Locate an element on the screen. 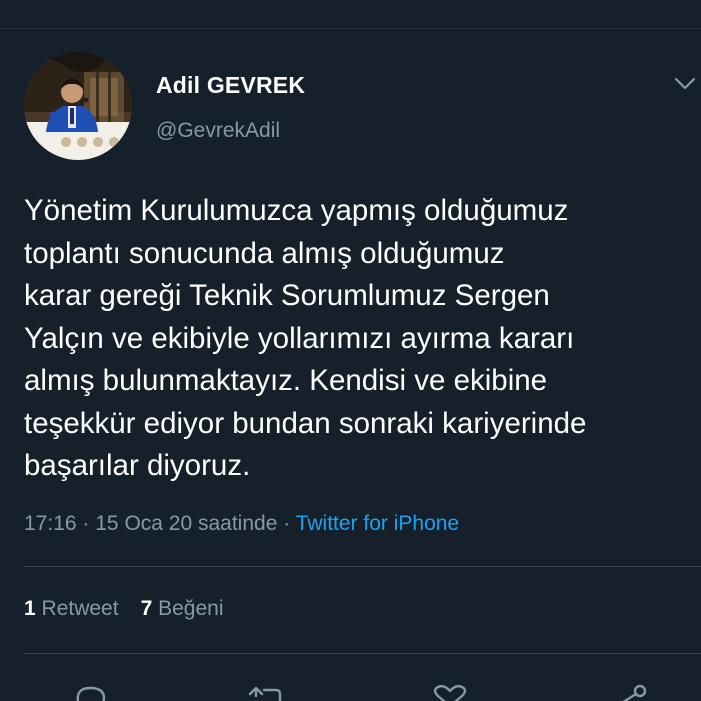  heart-icon is located at coordinates (450, 691).